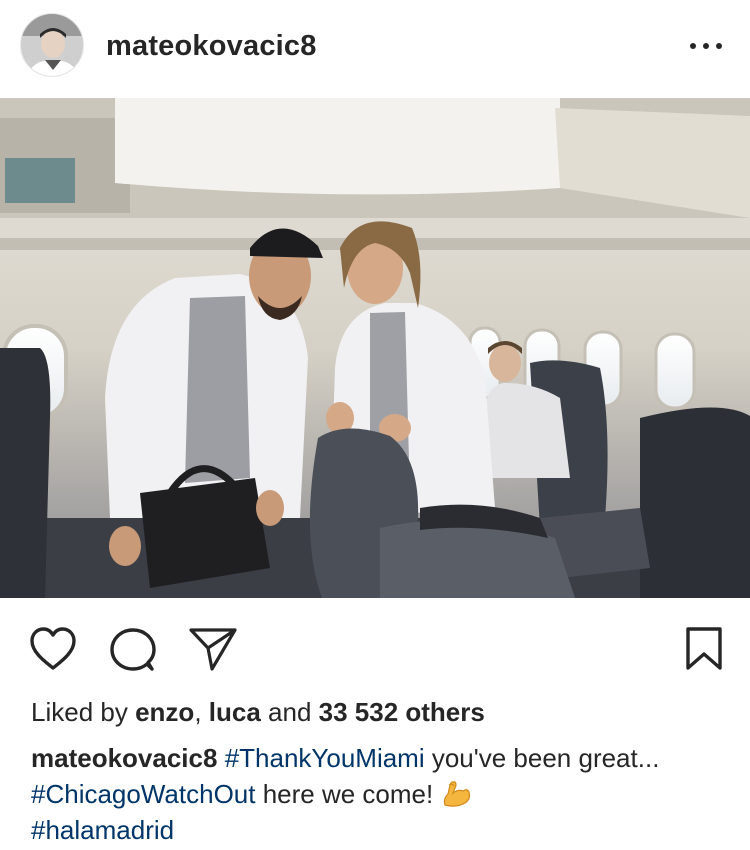  What do you see at coordinates (83, 712) in the screenshot?
I see `likes-prefix: Liked by` at bounding box center [83, 712].